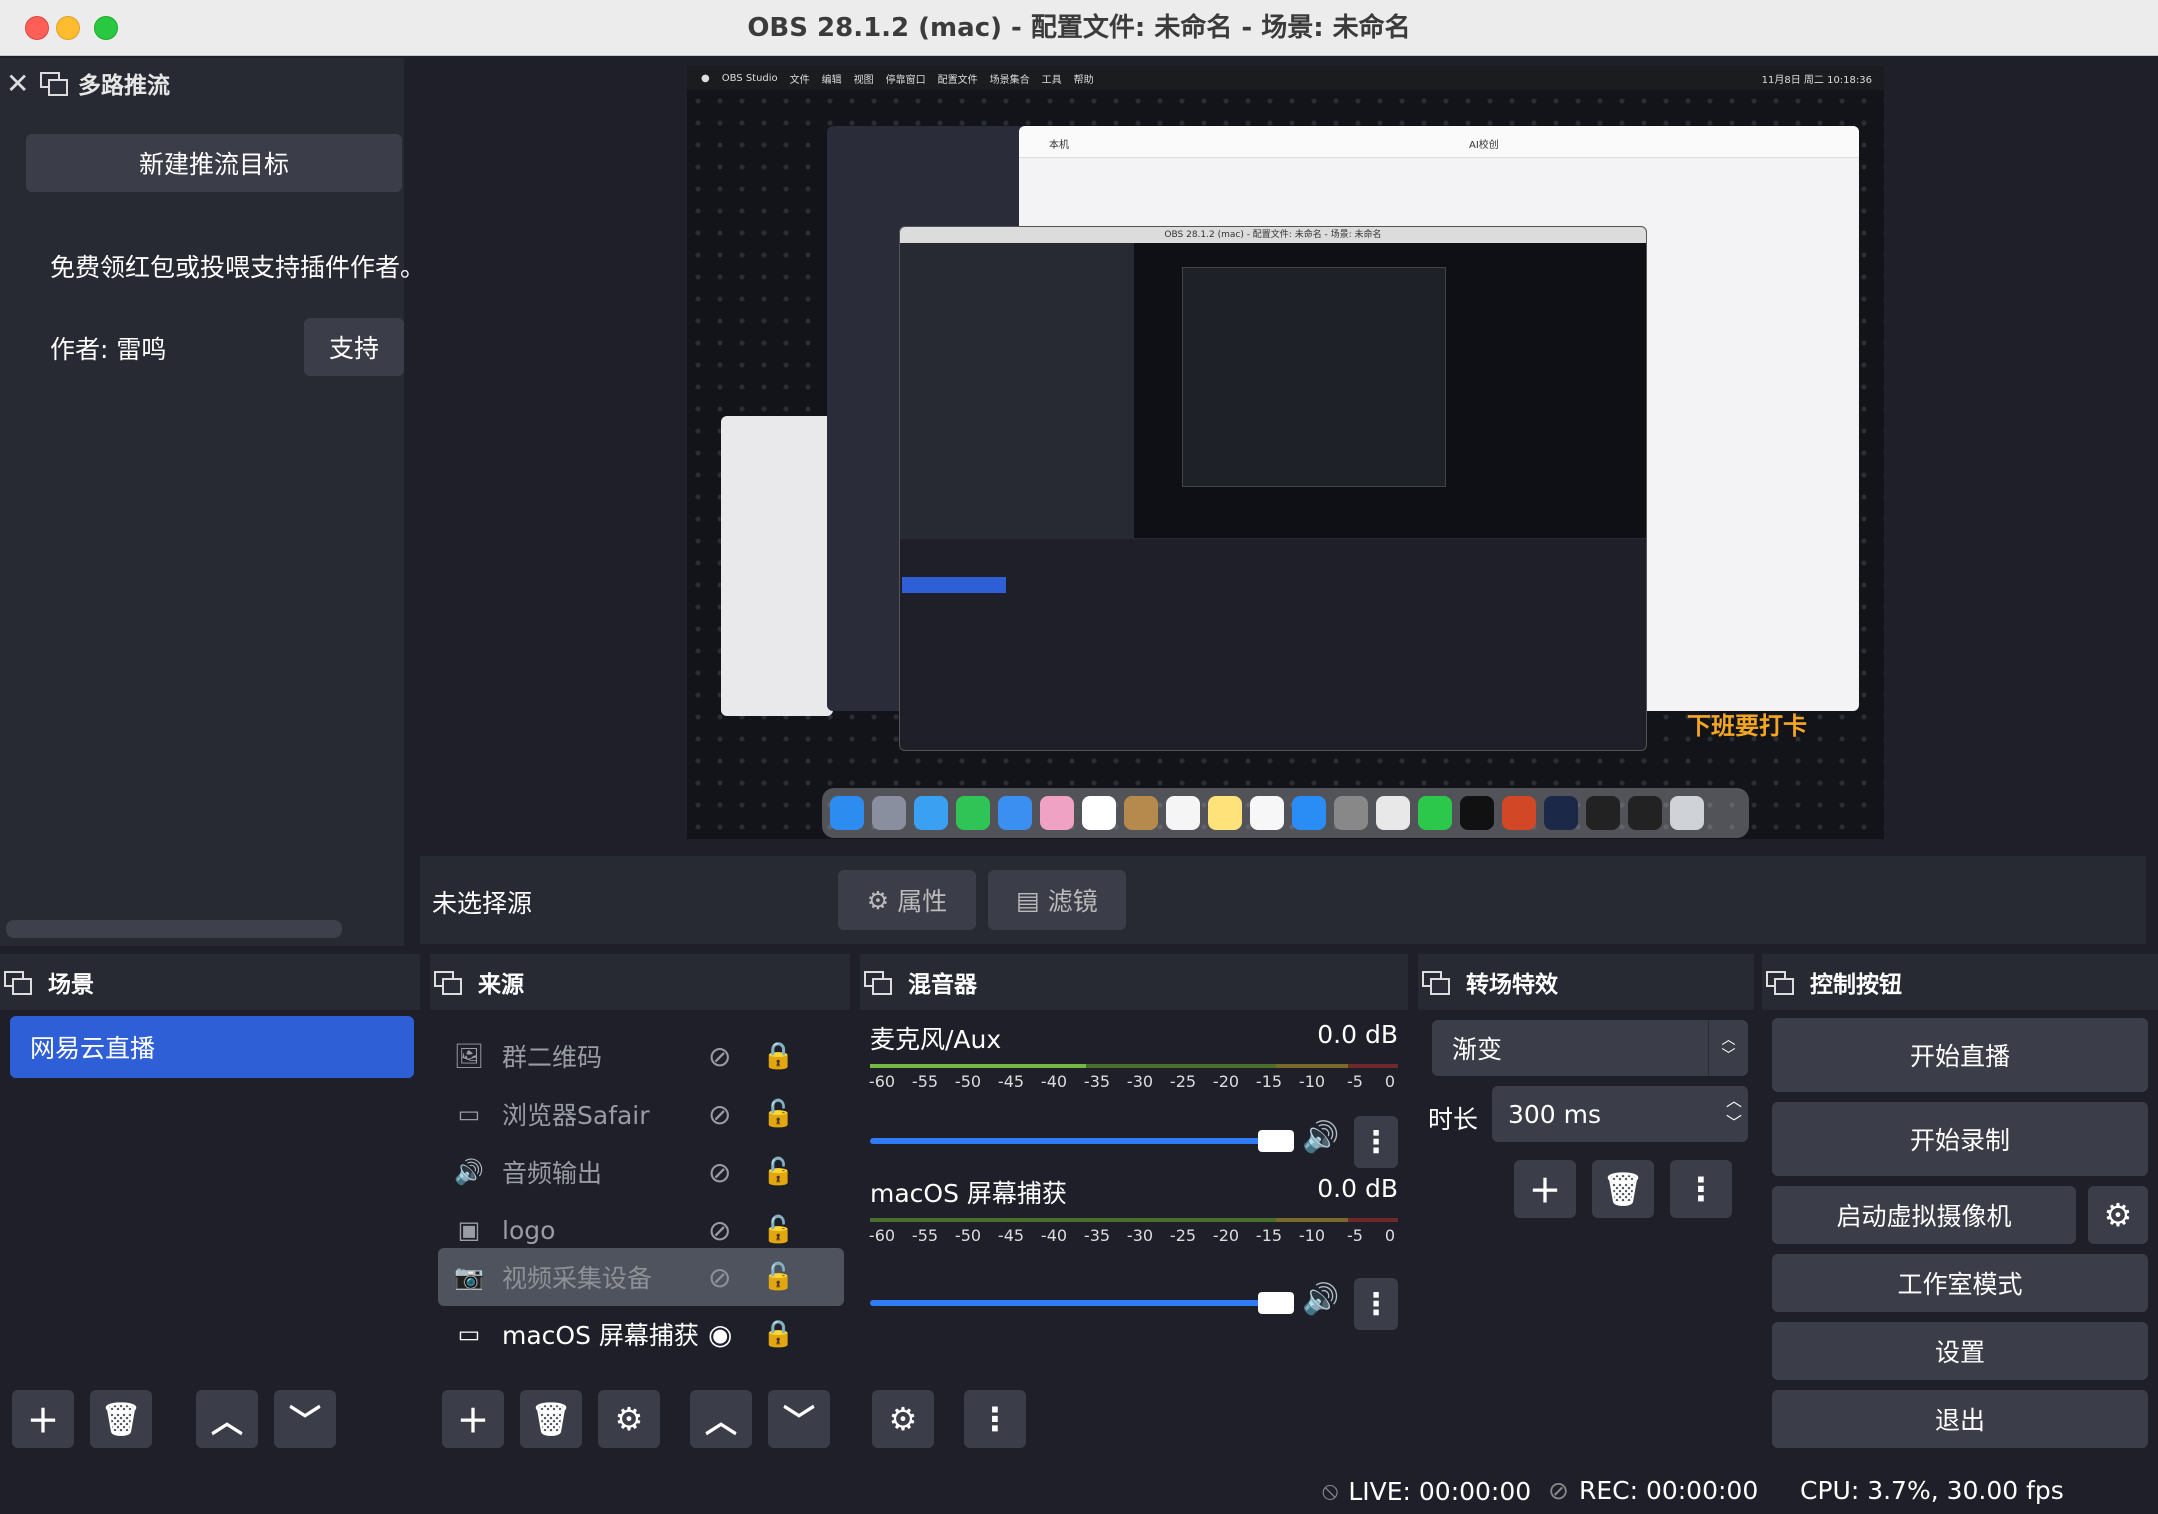  What do you see at coordinates (469, 1277) in the screenshot?
I see `camera-icon: 📷` at bounding box center [469, 1277].